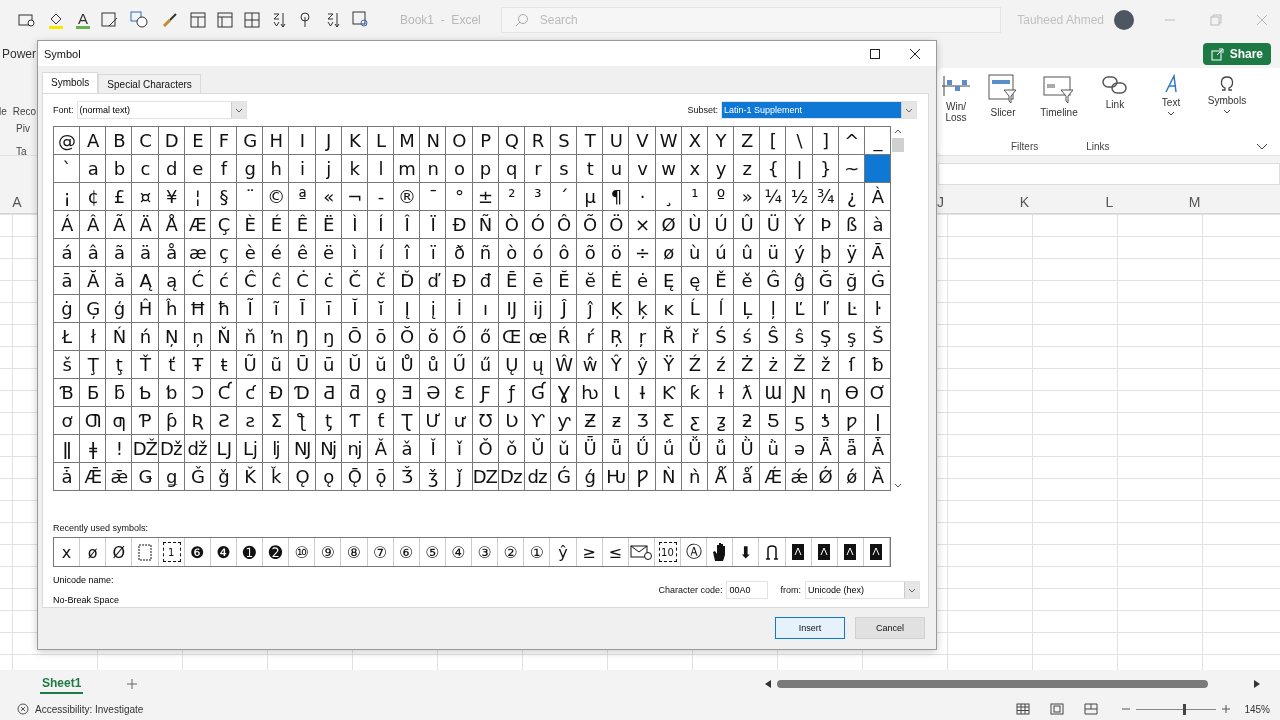 The image size is (1280, 720). What do you see at coordinates (851, 421) in the screenshot?
I see `symbol-cell: ƿ` at bounding box center [851, 421].